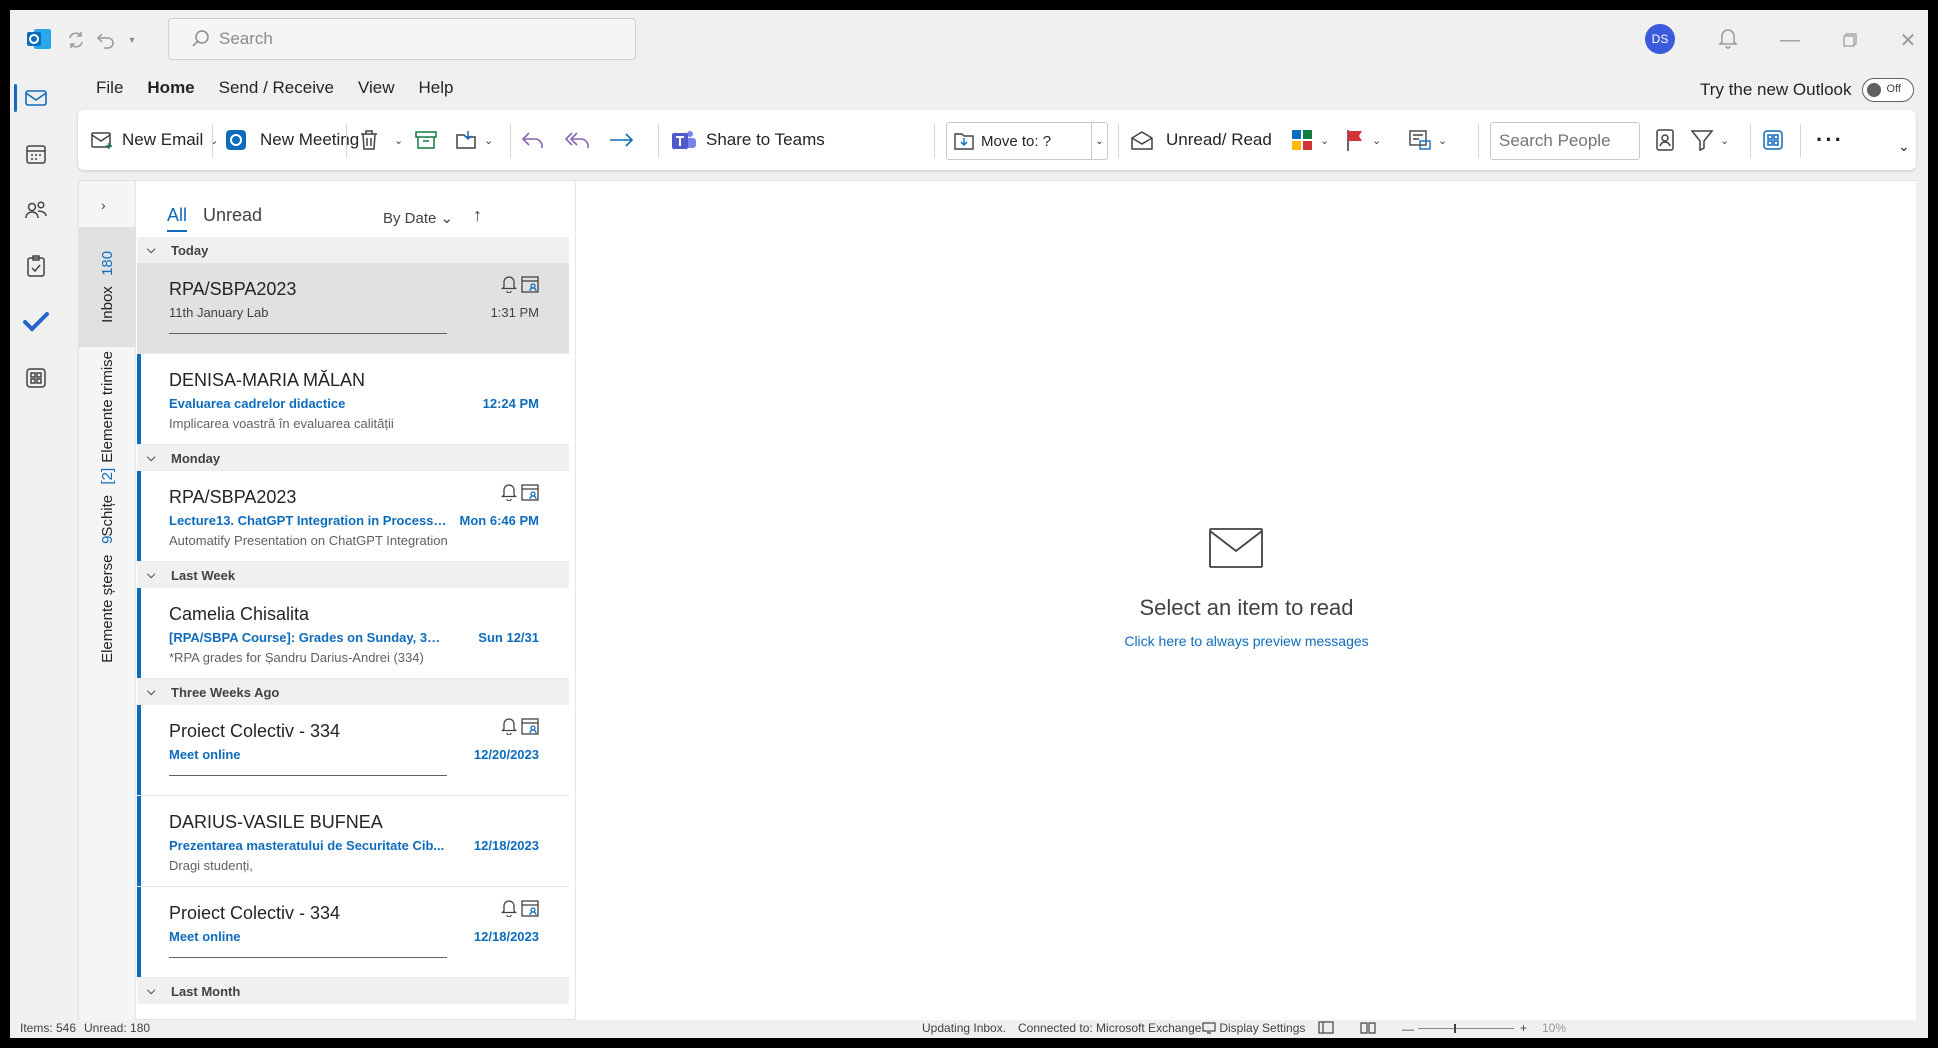  What do you see at coordinates (1362, 140) in the screenshot?
I see `flag-button: ⌄` at bounding box center [1362, 140].